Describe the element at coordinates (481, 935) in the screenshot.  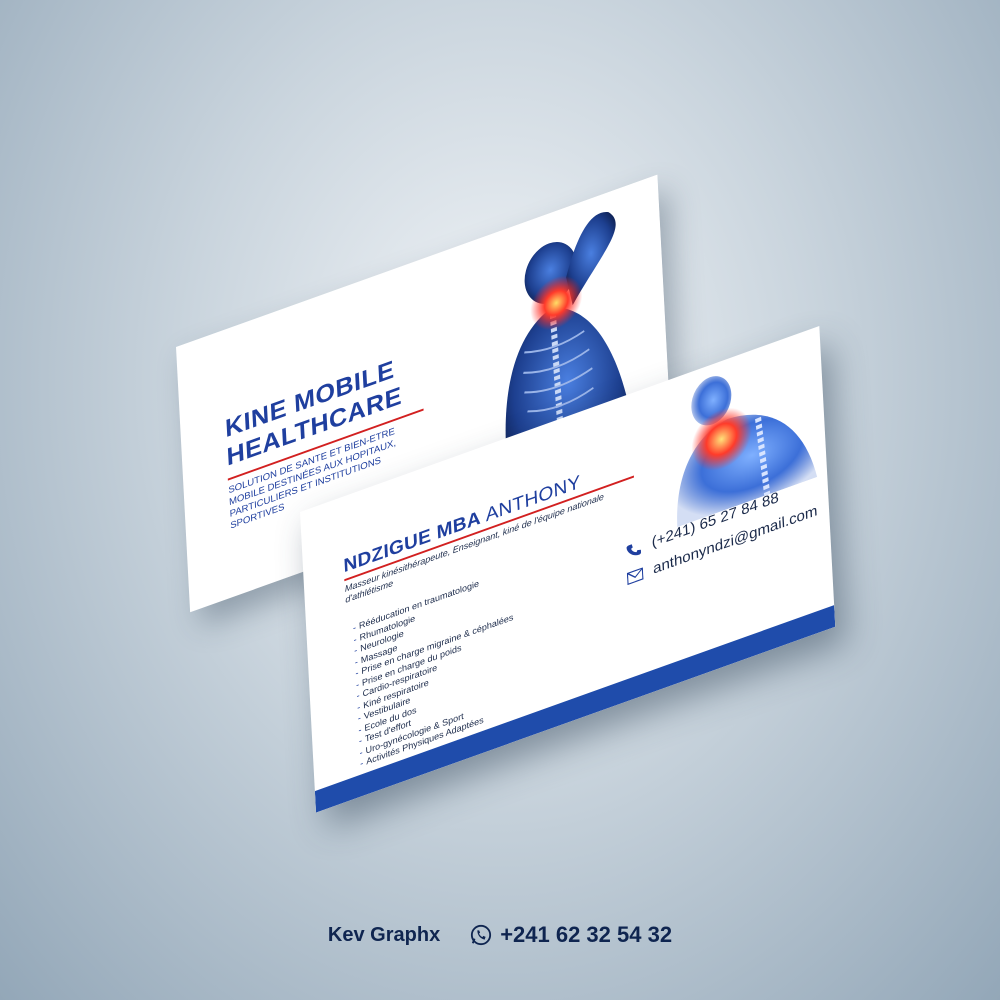
I see `whatsapp-icon` at that location.